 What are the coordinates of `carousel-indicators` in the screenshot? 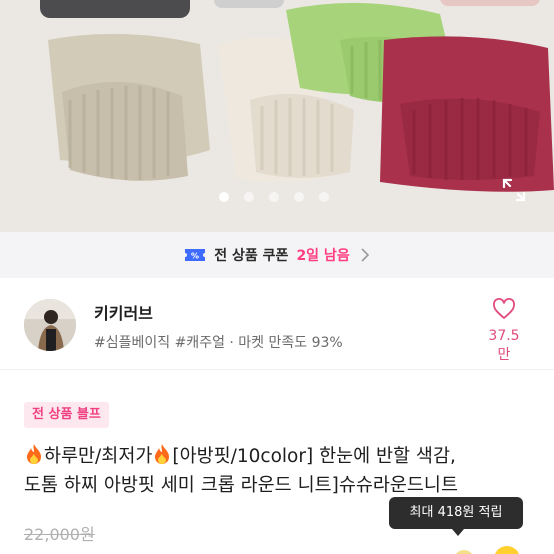 It's located at (274, 197).